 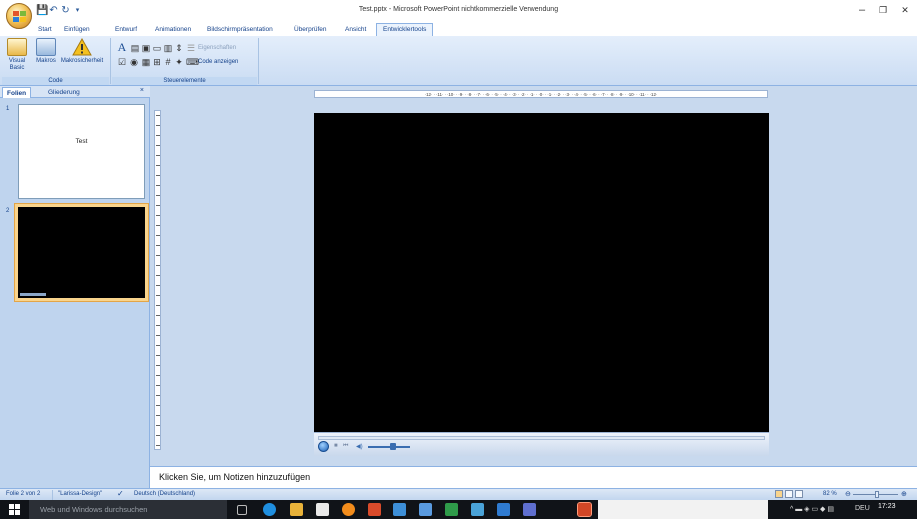 I want to click on makros-button: Makros, so click(x=46, y=51).